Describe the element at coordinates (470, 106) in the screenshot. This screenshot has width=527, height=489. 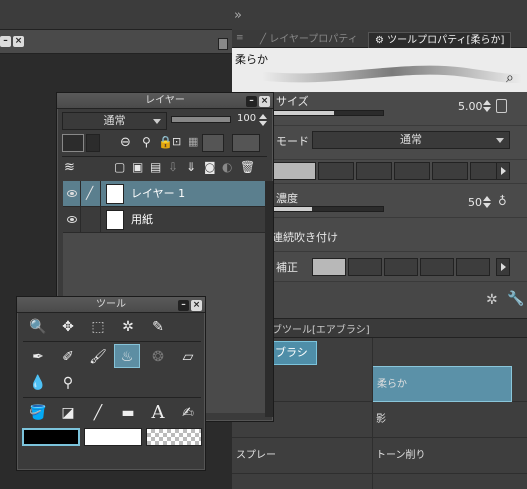
I see `brush-size-value: 5.00` at that location.